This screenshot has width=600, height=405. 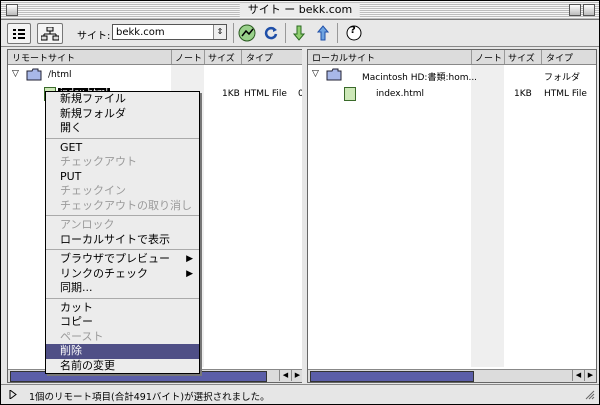 What do you see at coordinates (104, 273) in the screenshot?
I see `menu-item-label: リンクのチェック` at bounding box center [104, 273].